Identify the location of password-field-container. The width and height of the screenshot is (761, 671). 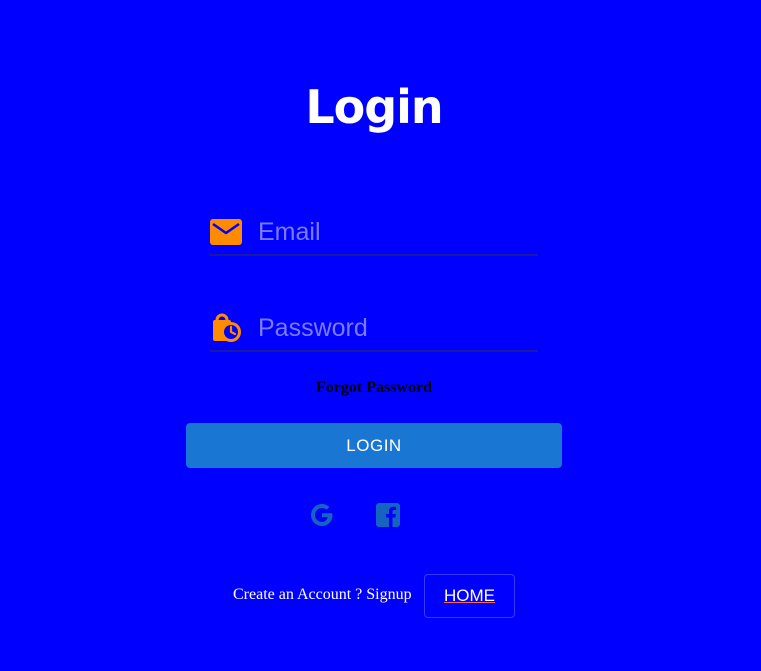
(374, 329).